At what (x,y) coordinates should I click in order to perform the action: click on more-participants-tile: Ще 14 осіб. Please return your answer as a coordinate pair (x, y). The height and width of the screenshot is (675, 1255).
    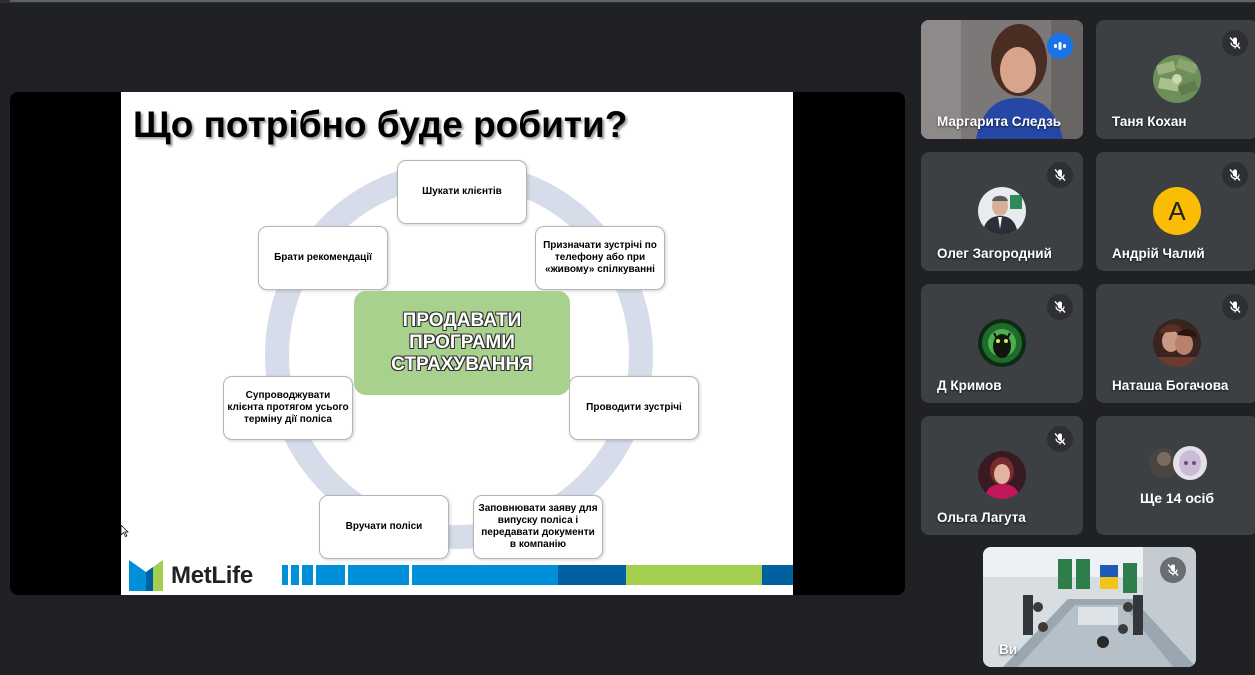
    Looking at the image, I should click on (1175, 475).